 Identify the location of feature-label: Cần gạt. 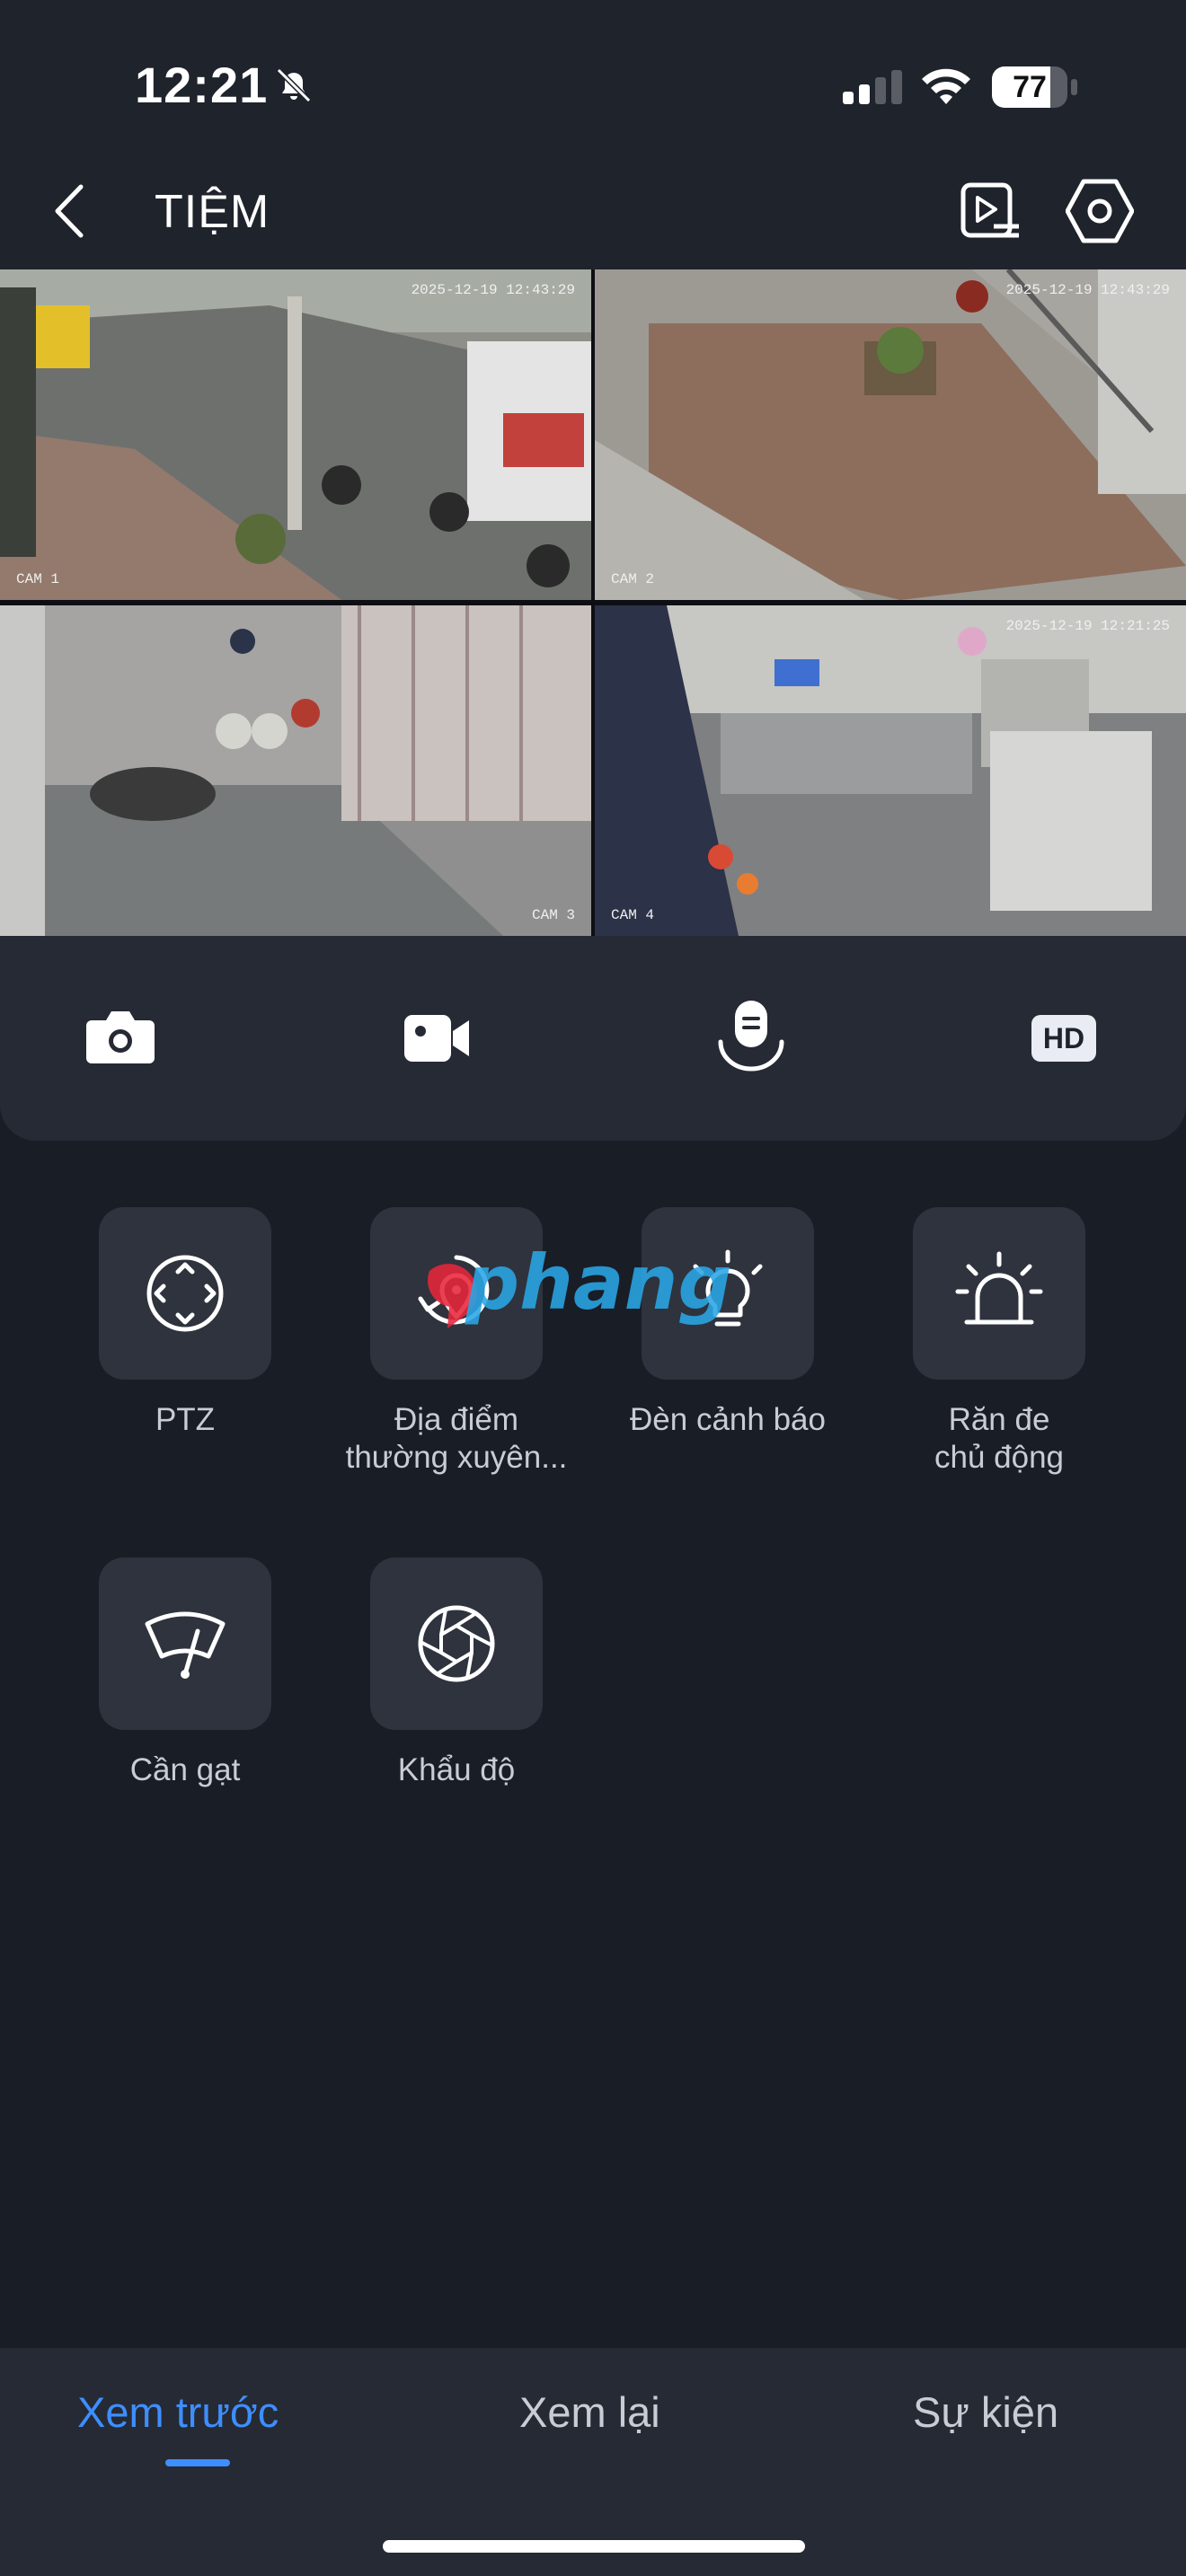
(185, 1769).